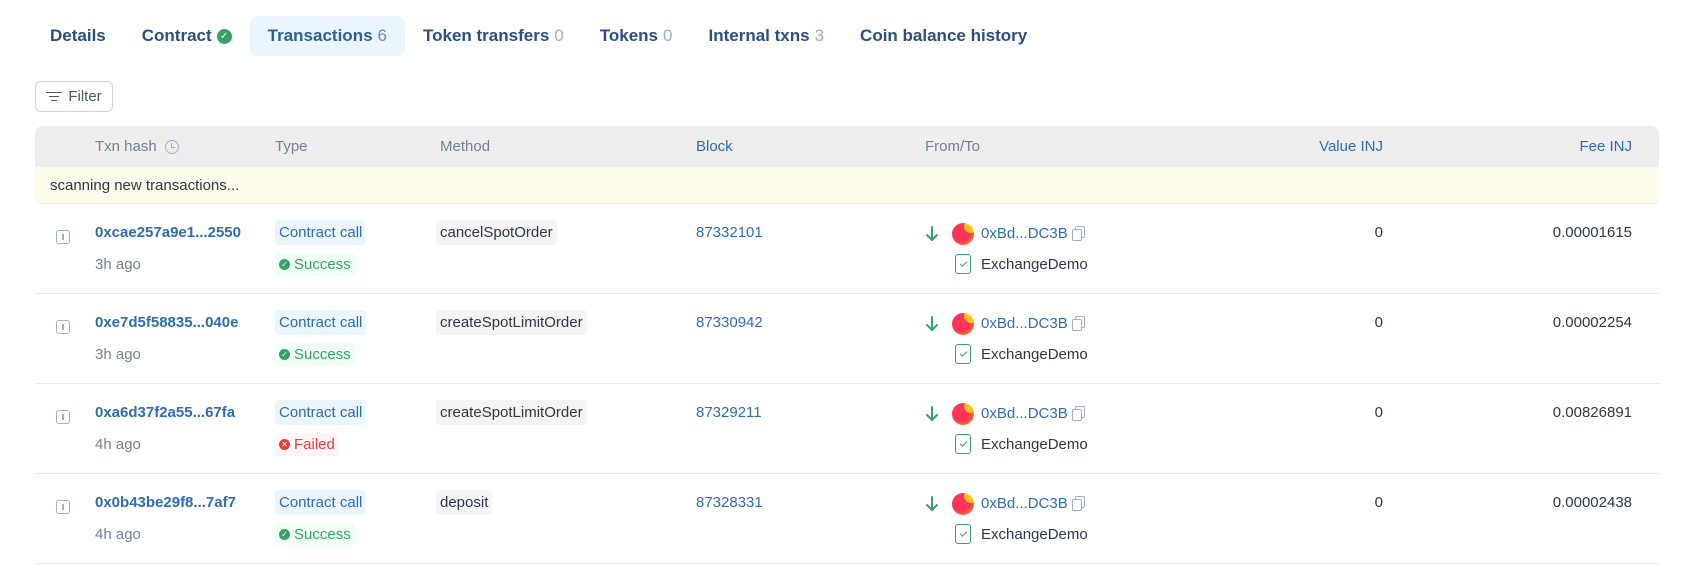  Describe the element at coordinates (486, 35) in the screenshot. I see `tab-label: Token transfers` at that location.